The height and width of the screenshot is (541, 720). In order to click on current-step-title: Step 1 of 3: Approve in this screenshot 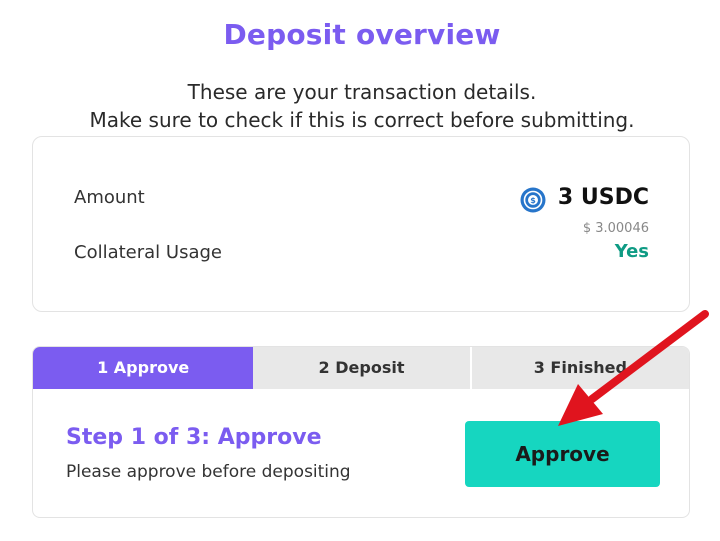, I will do `click(194, 437)`.